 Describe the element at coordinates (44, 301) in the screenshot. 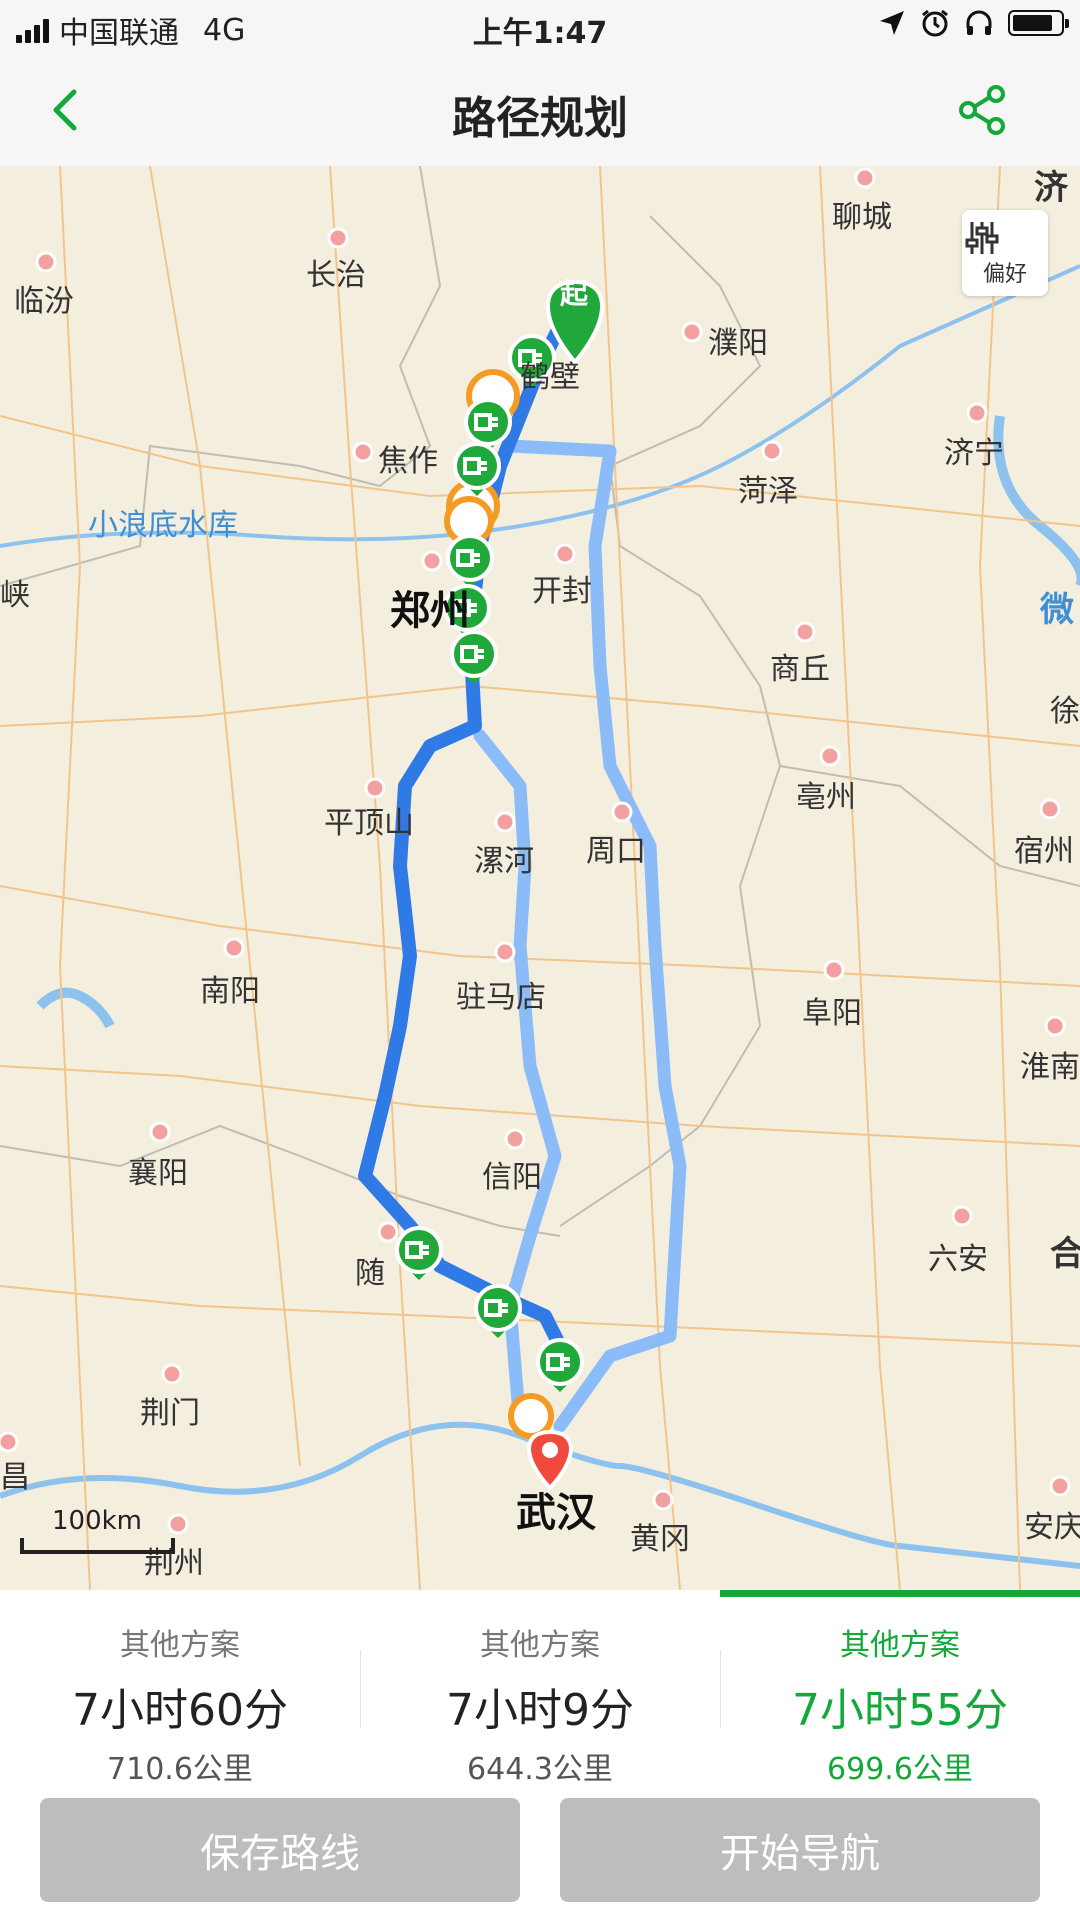

I see `city-label: 临汾` at that location.